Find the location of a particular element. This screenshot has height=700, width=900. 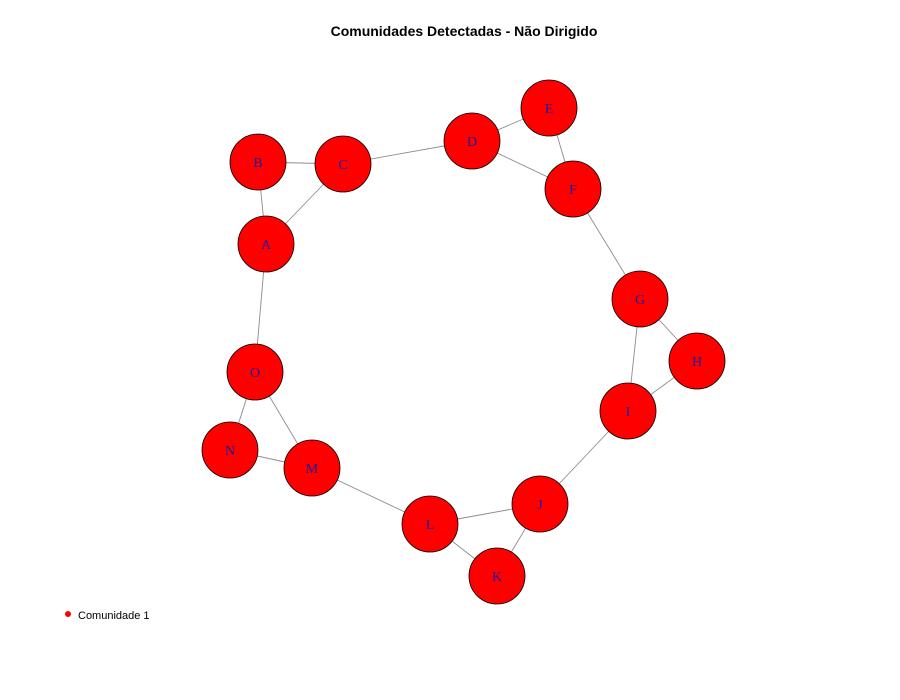

node-b: B is located at coordinates (258, 162).